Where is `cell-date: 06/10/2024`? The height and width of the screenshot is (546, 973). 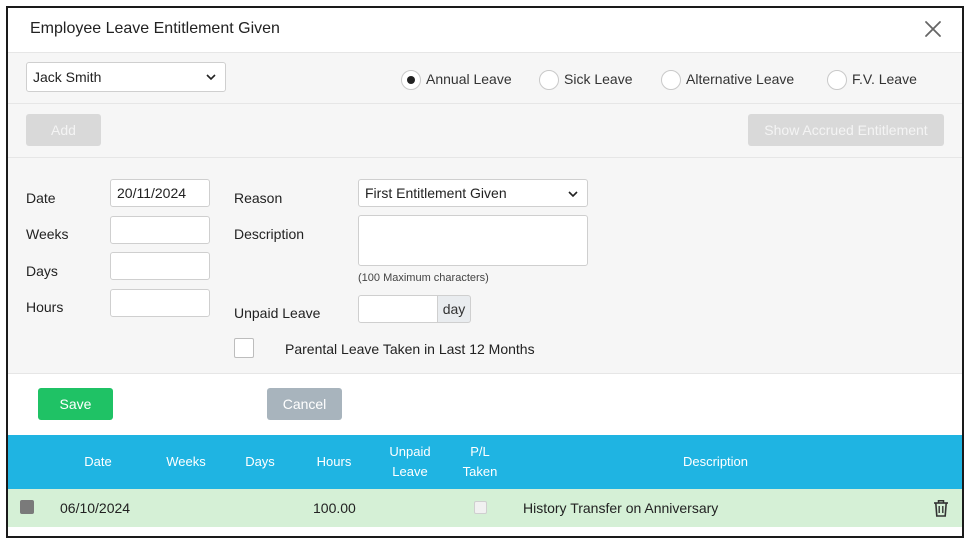
cell-date: 06/10/2024 is located at coordinates (95, 508).